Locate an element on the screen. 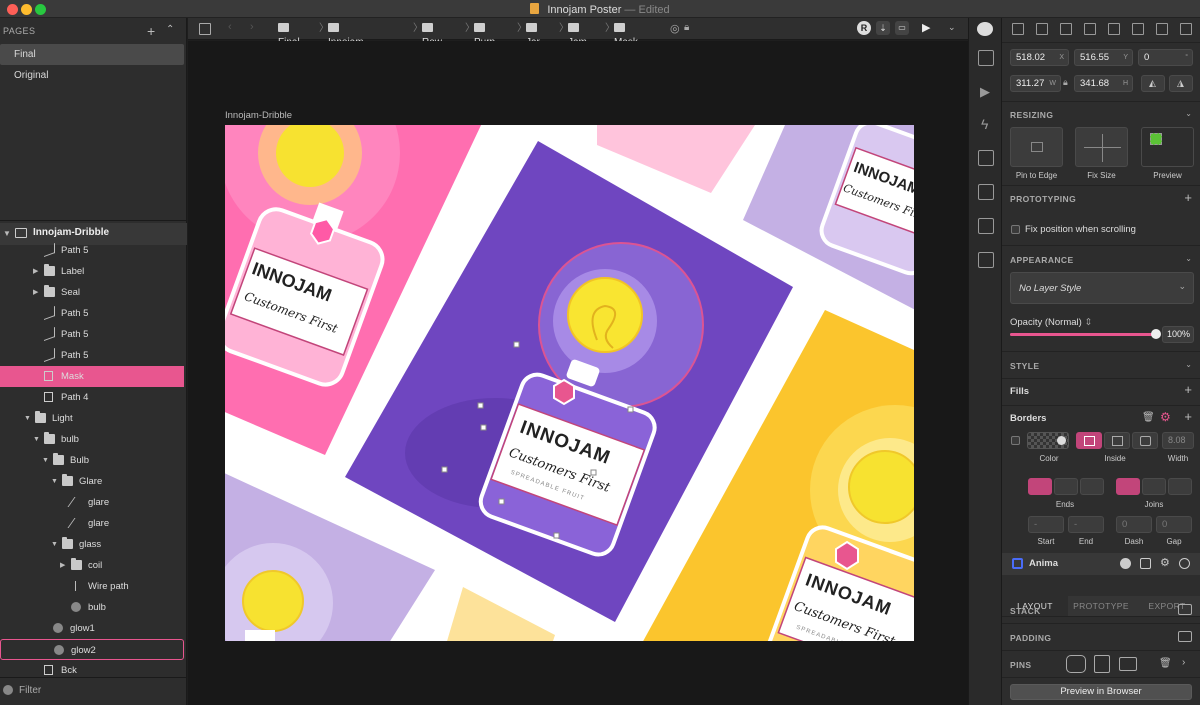 Image resolution: width=1200 pixels, height=705 pixels. layer-row: ▼ glass is located at coordinates (93, 544).